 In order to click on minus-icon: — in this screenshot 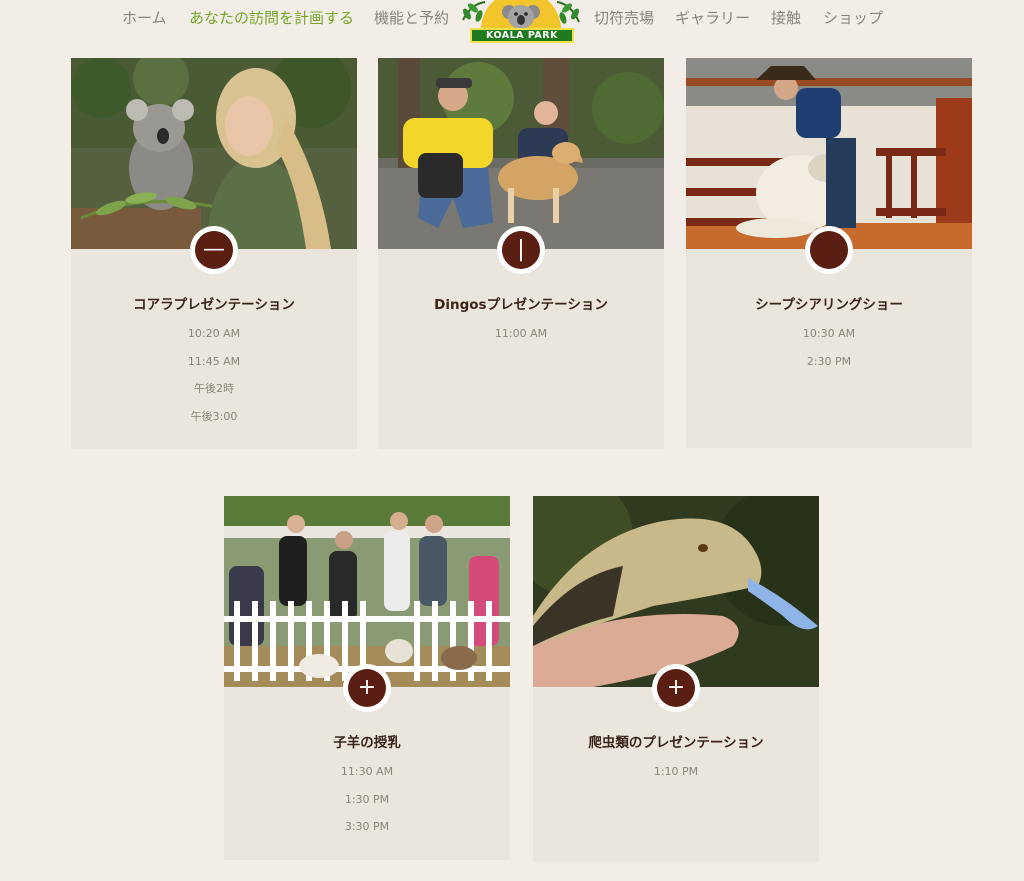, I will do `click(214, 250)`.